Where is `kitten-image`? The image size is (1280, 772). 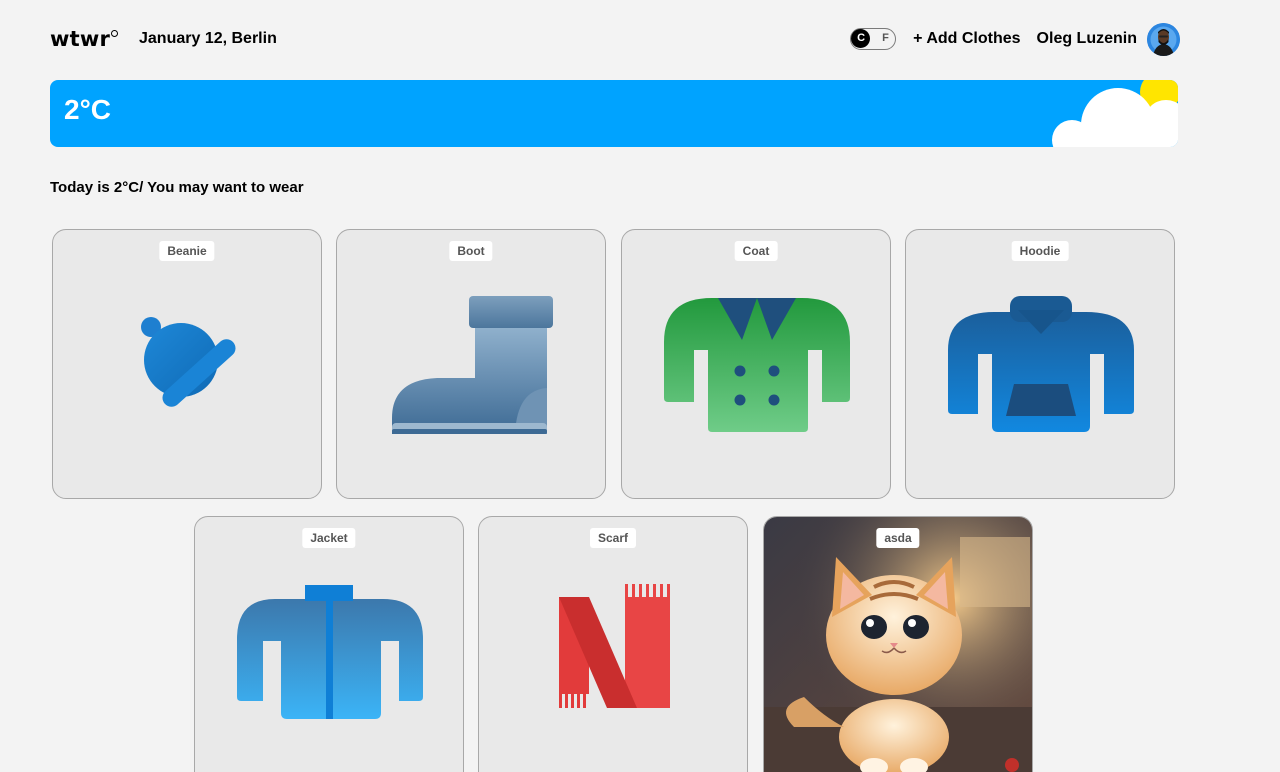
kitten-image is located at coordinates (898, 644).